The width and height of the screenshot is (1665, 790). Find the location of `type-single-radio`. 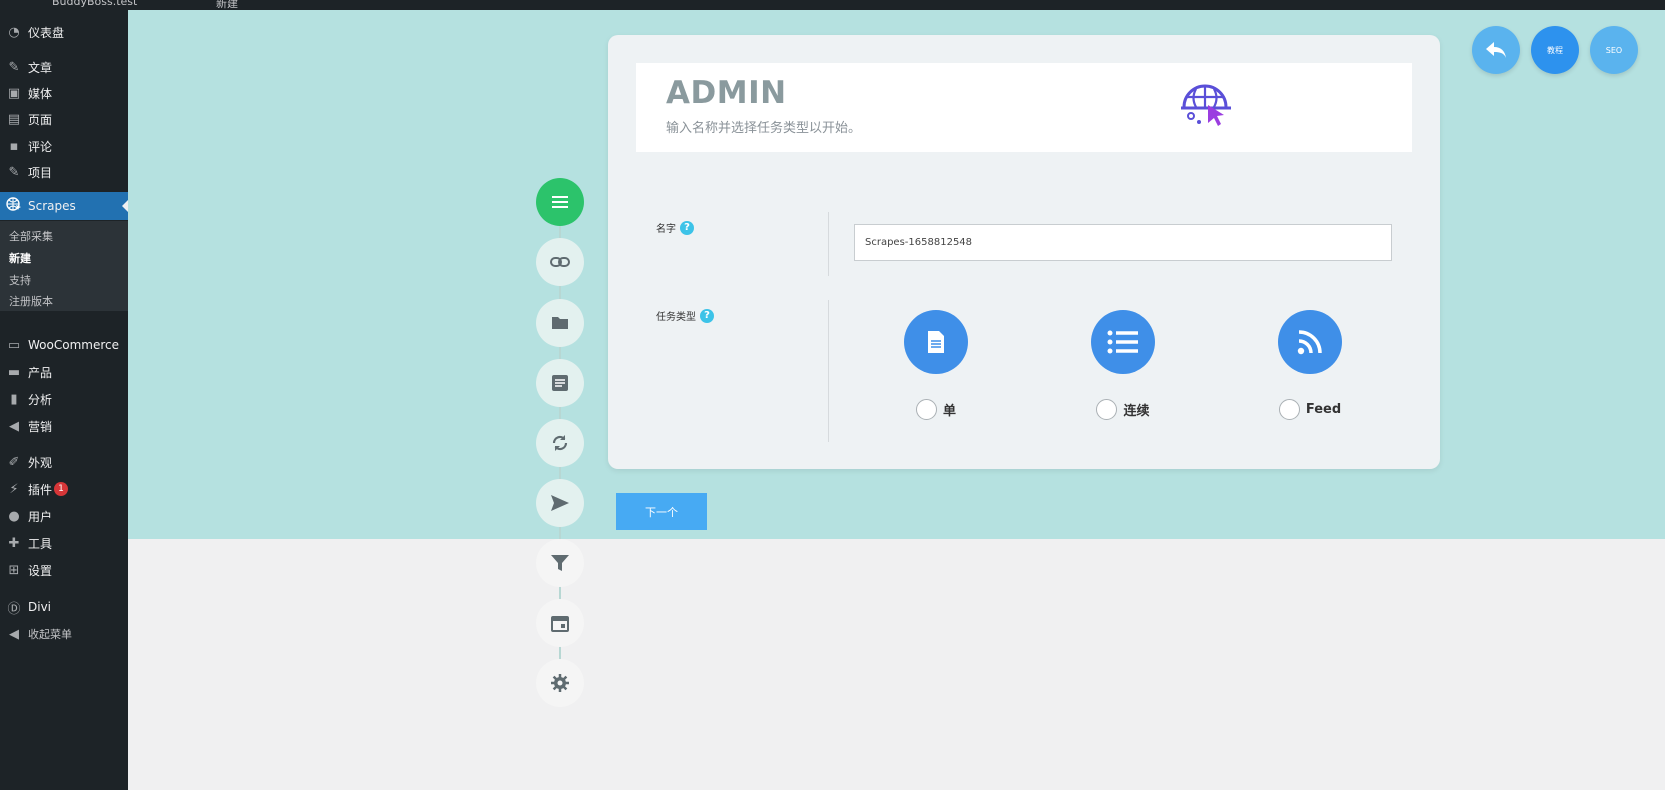

type-single-radio is located at coordinates (926, 409).